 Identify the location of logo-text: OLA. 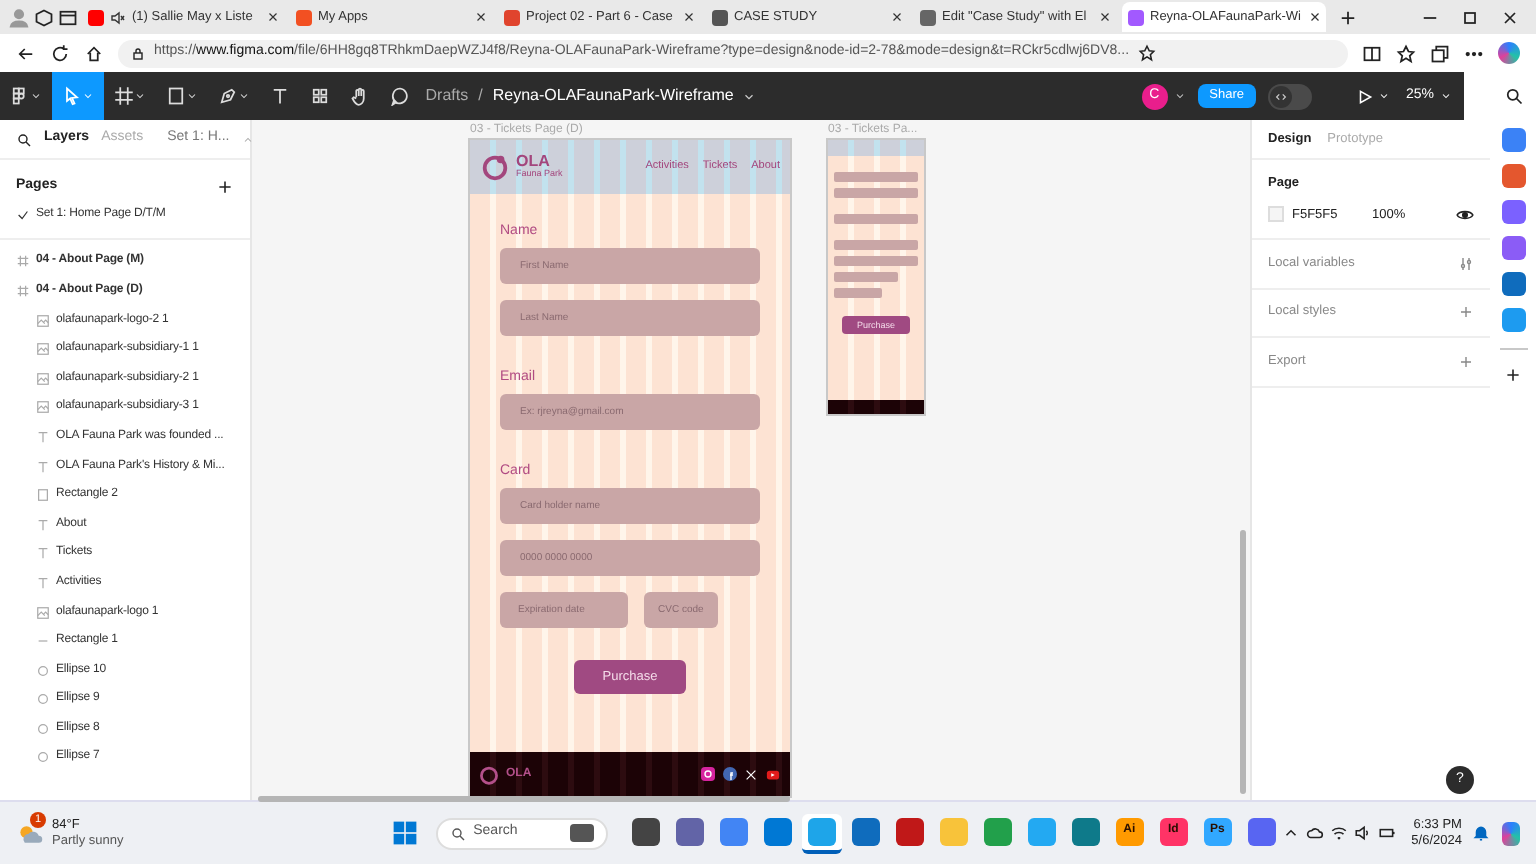
(533, 162).